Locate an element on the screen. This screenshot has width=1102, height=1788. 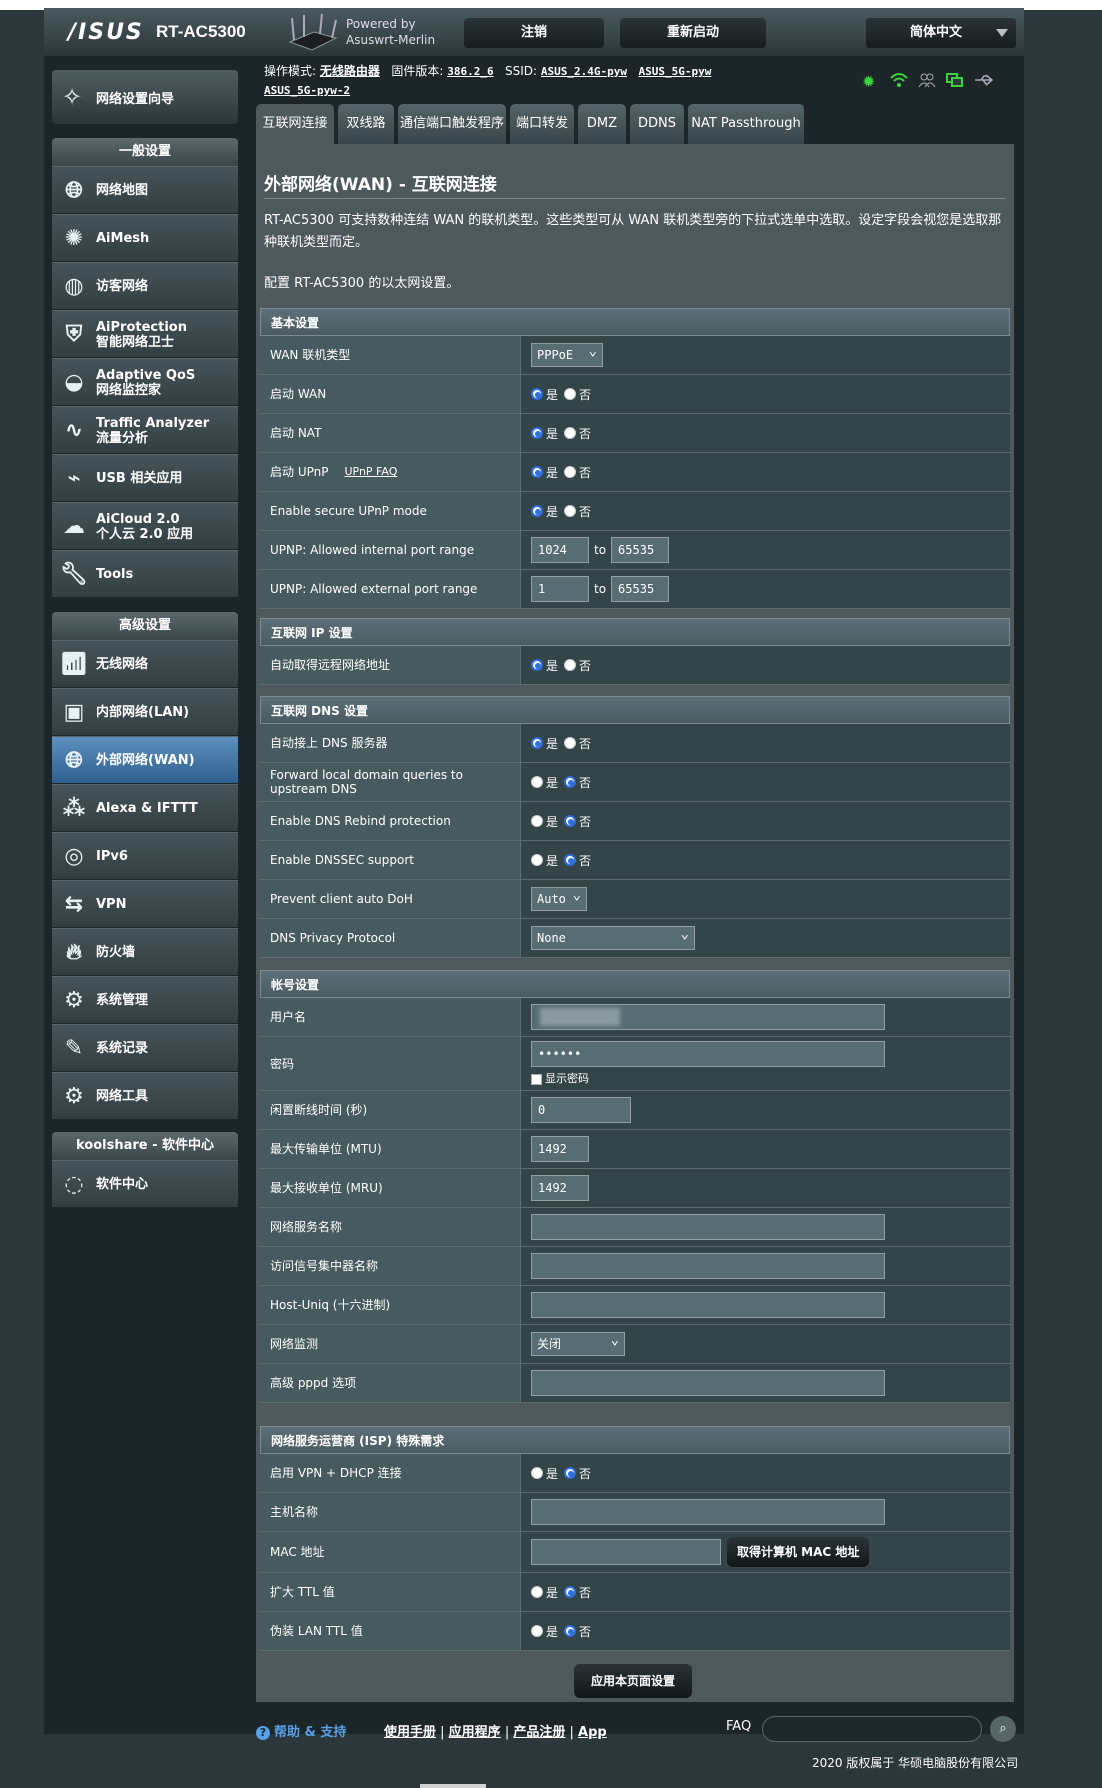
shield-icon: ⛨ is located at coordinates (74, 334).